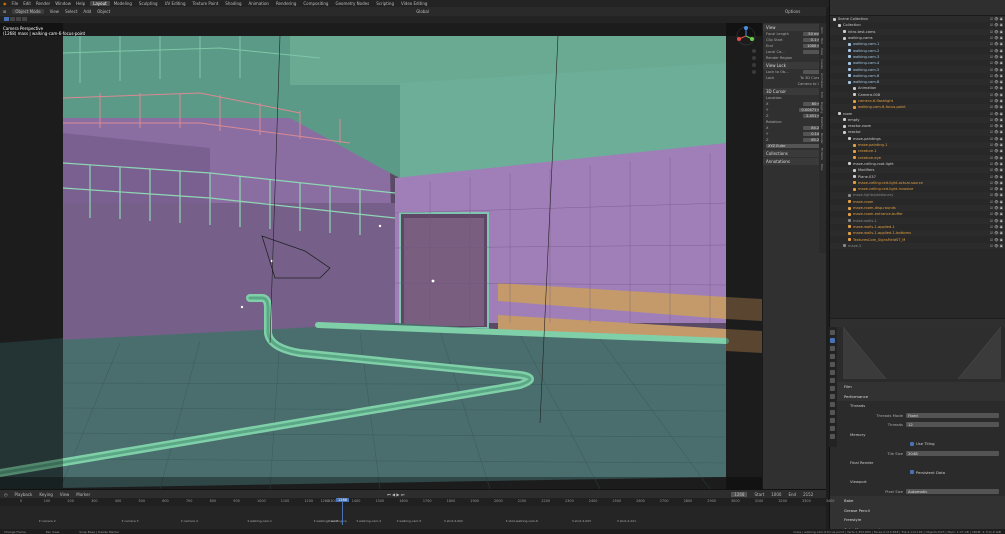  I want to click on timeline-marker: ▾ camera 2, so click(47, 521).